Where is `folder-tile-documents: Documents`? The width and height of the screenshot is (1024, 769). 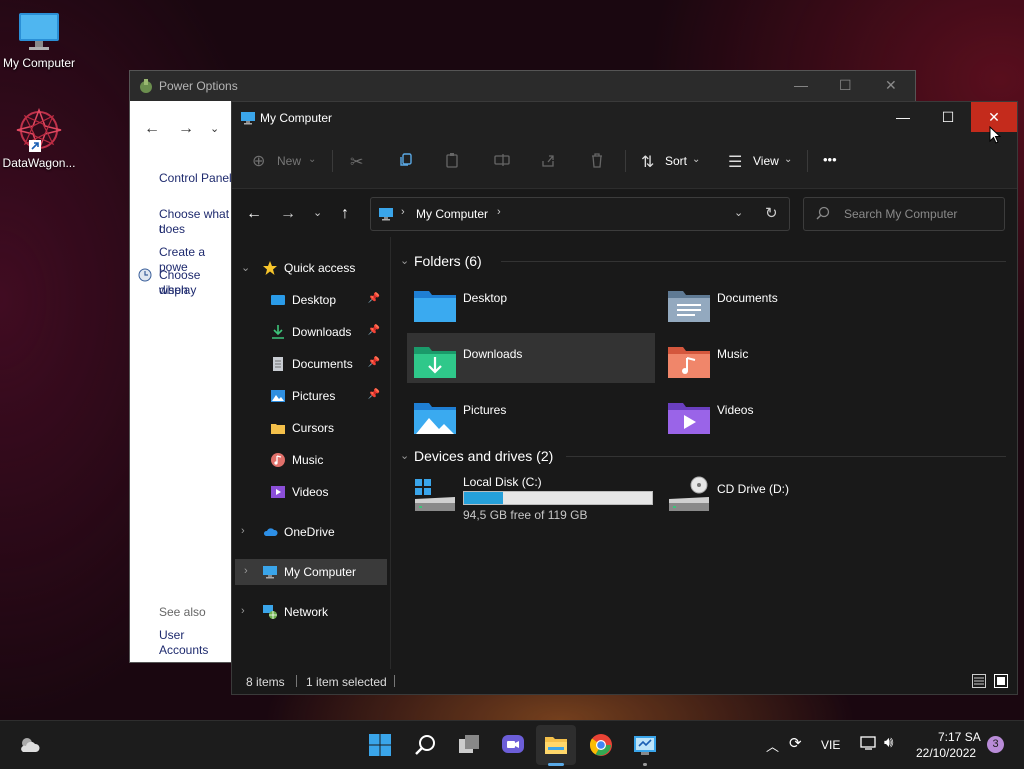
folder-tile-documents: Documents is located at coordinates (785, 302).